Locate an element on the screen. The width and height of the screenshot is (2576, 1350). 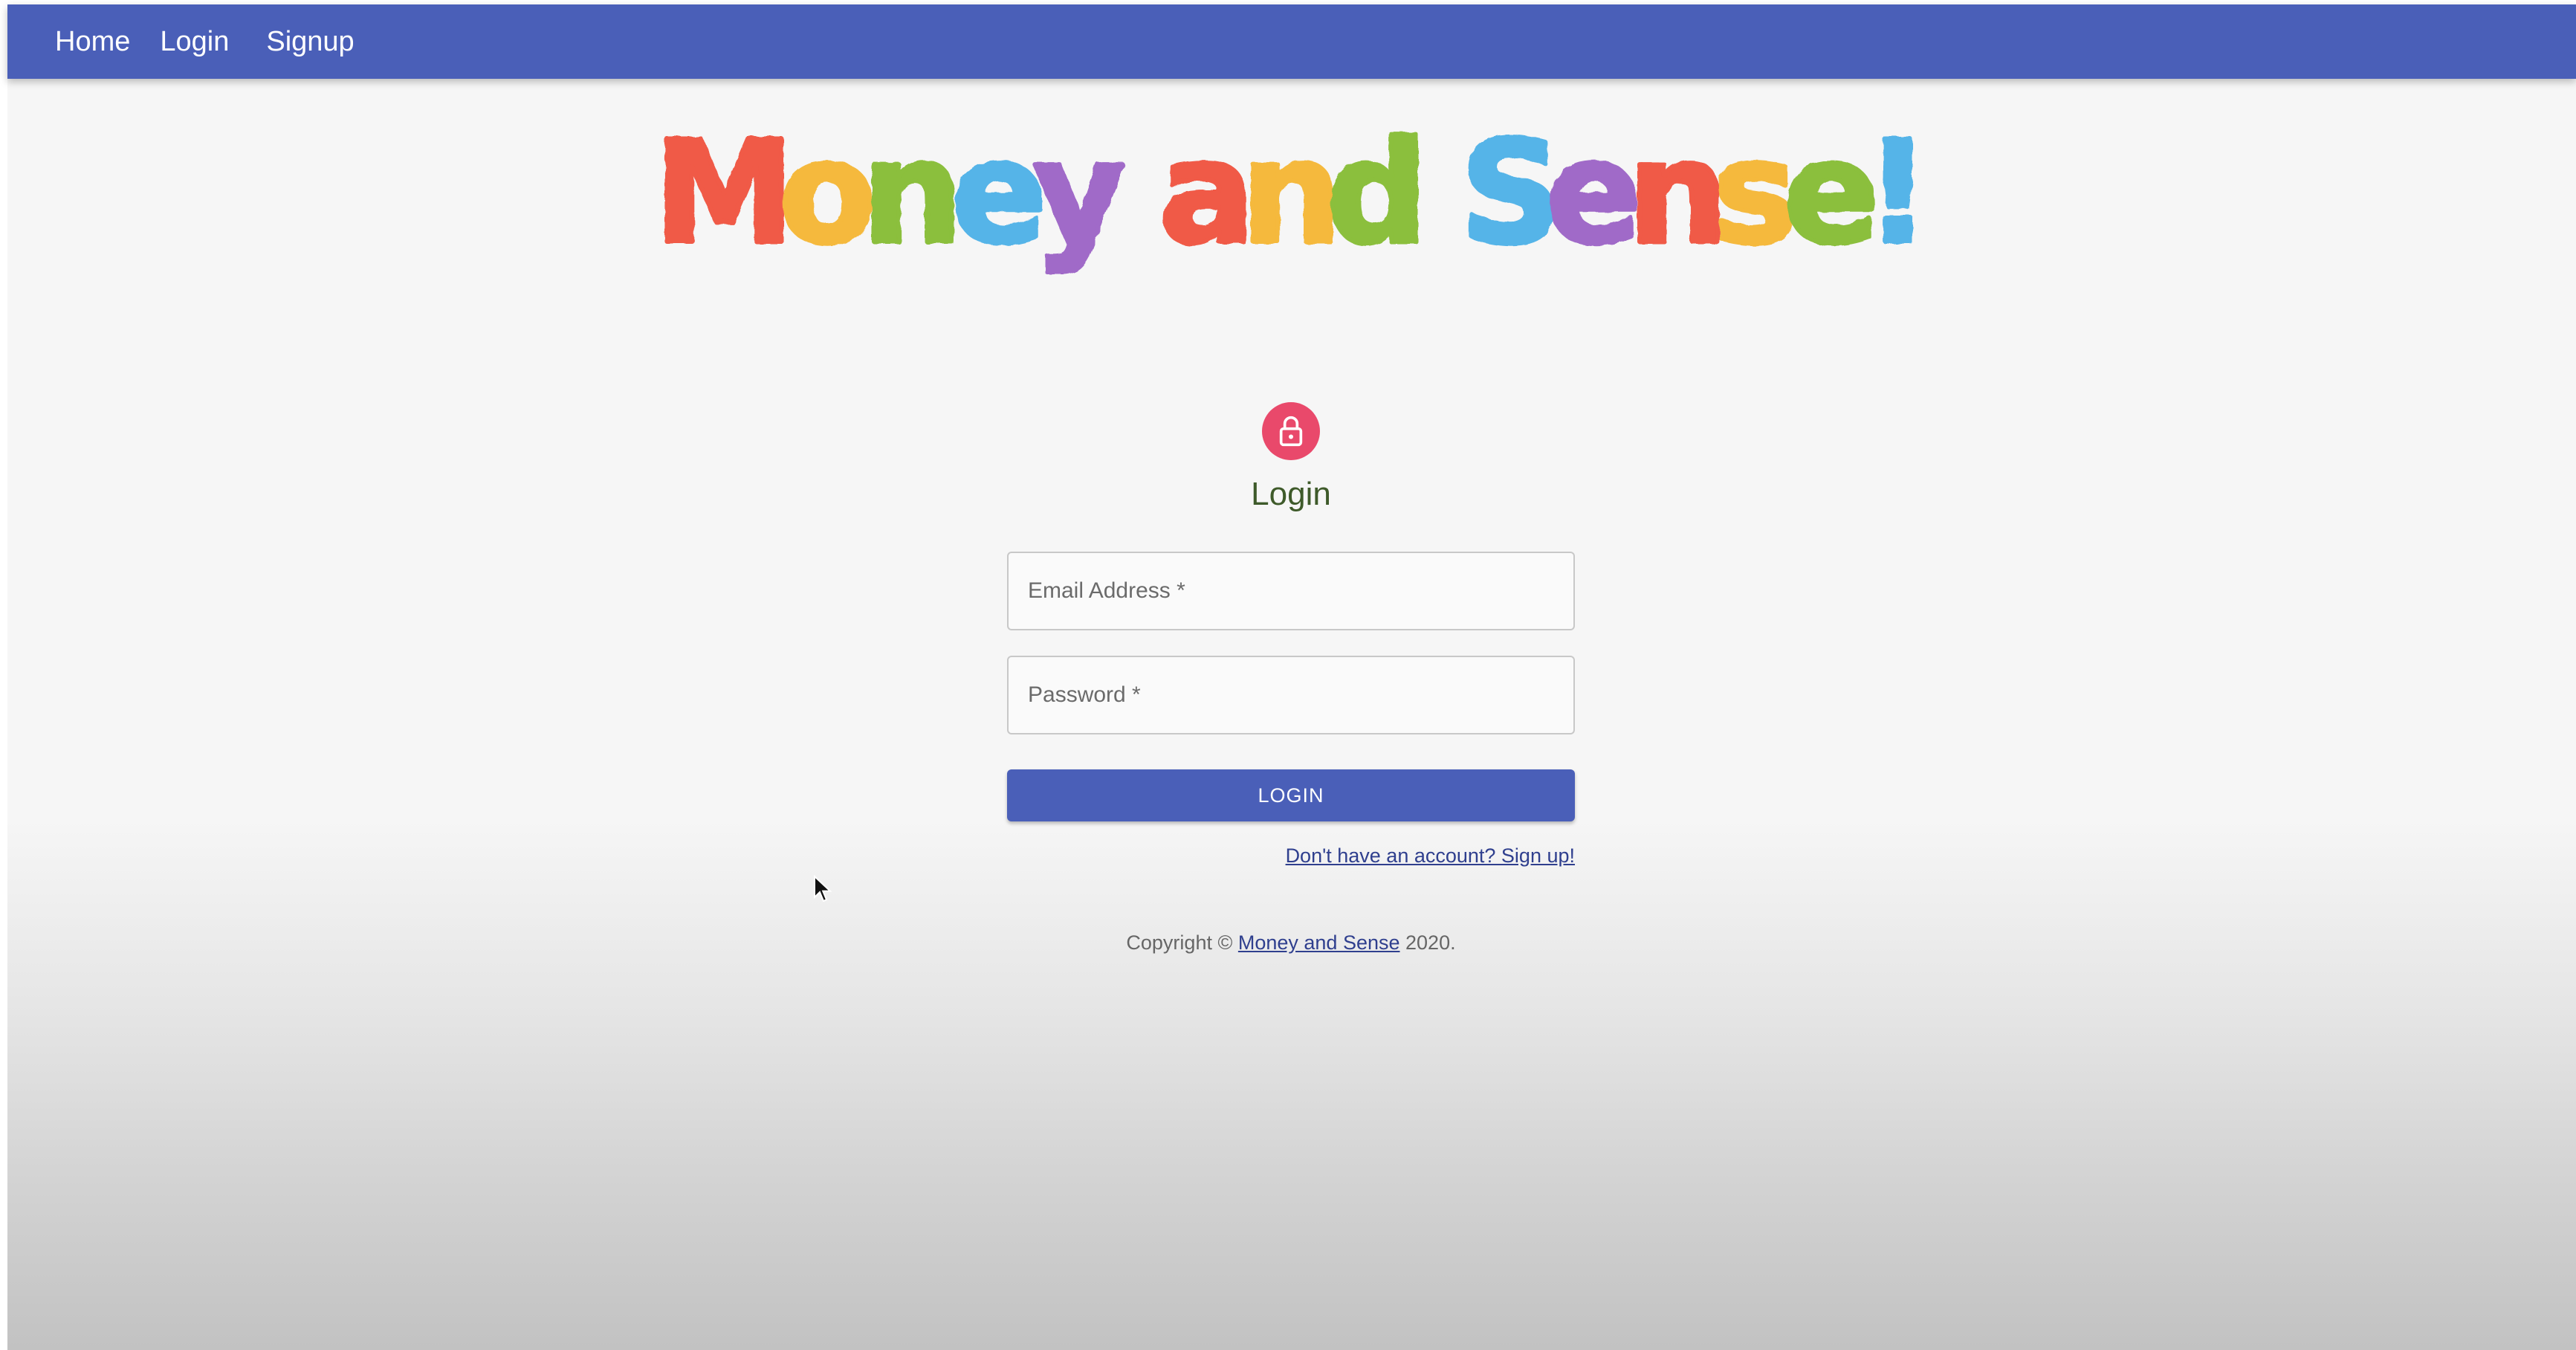
svg-text: o is located at coordinates (827, 193).